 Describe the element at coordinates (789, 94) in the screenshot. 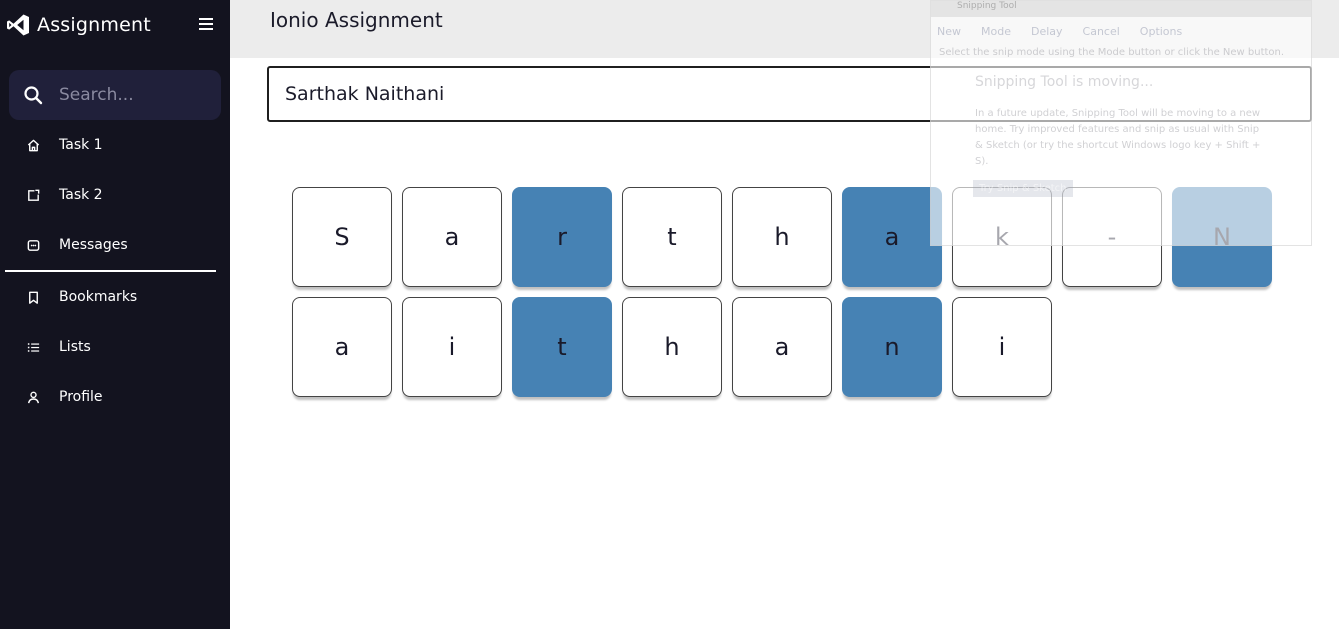

I see `name-input` at that location.